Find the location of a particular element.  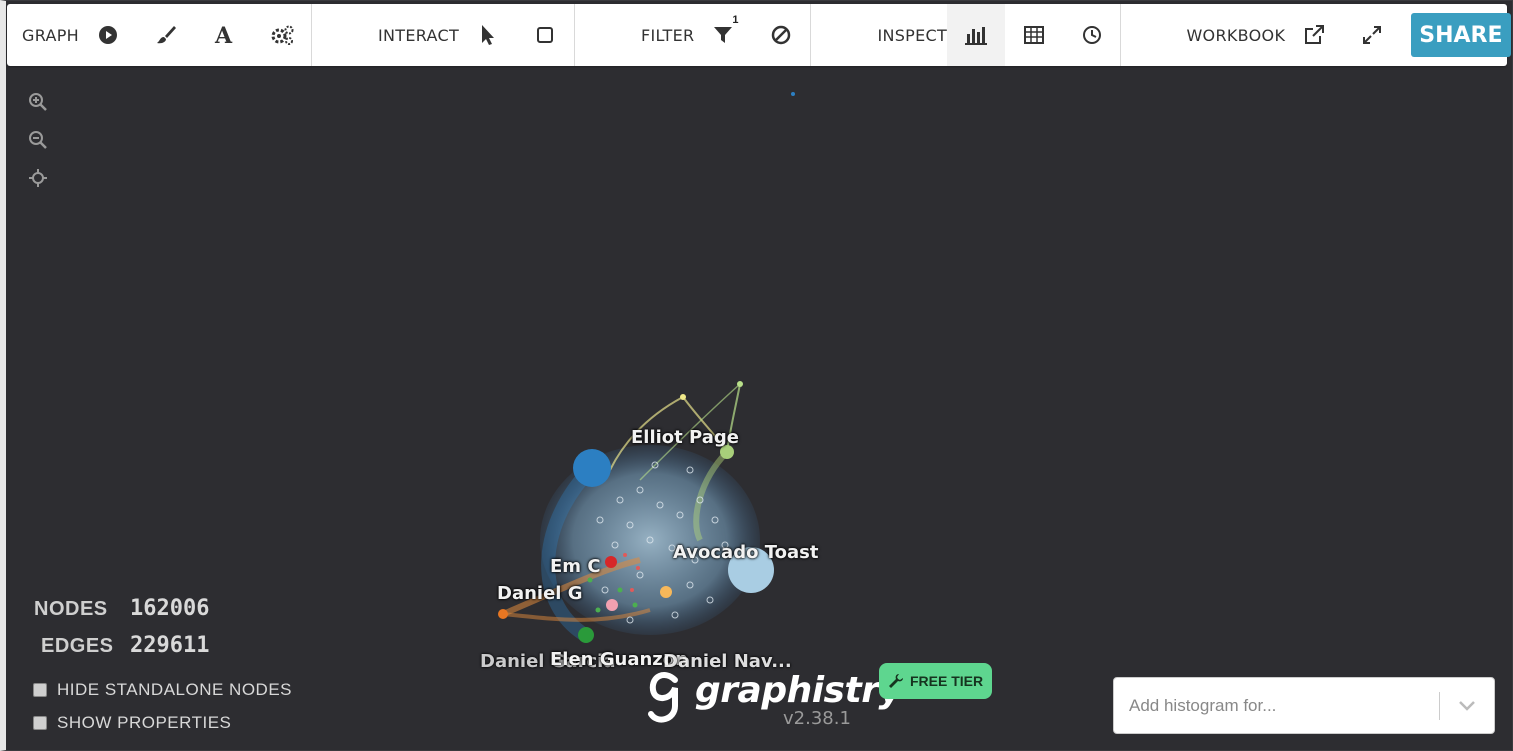

fullscreen-button is located at coordinates (1372, 35).